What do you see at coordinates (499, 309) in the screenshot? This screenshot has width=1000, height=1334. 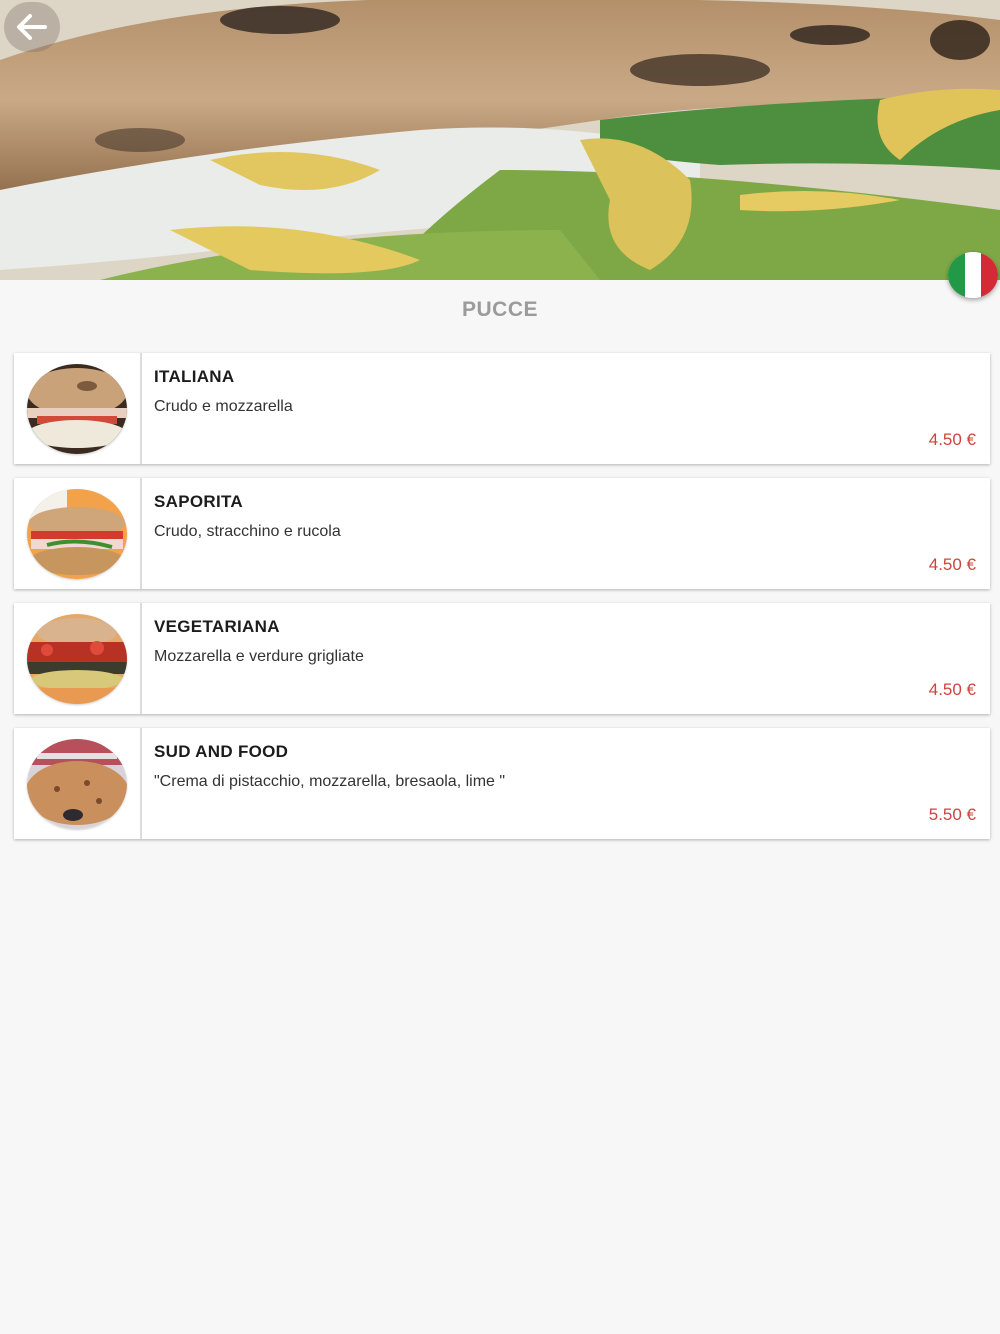 I see `section-title: PUCCE` at bounding box center [499, 309].